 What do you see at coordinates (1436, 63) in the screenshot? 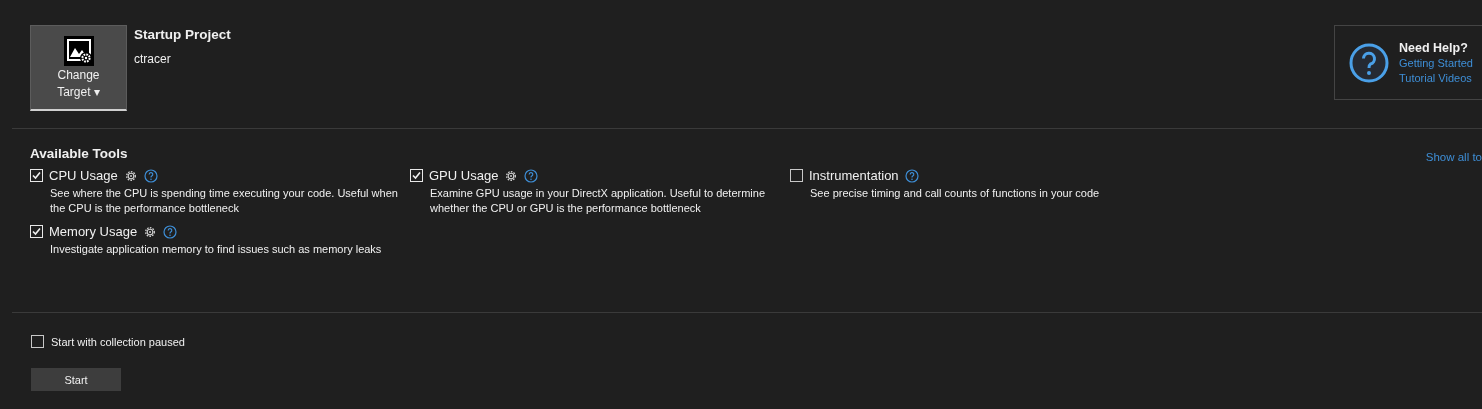
I see `help-link: Getting Started` at bounding box center [1436, 63].